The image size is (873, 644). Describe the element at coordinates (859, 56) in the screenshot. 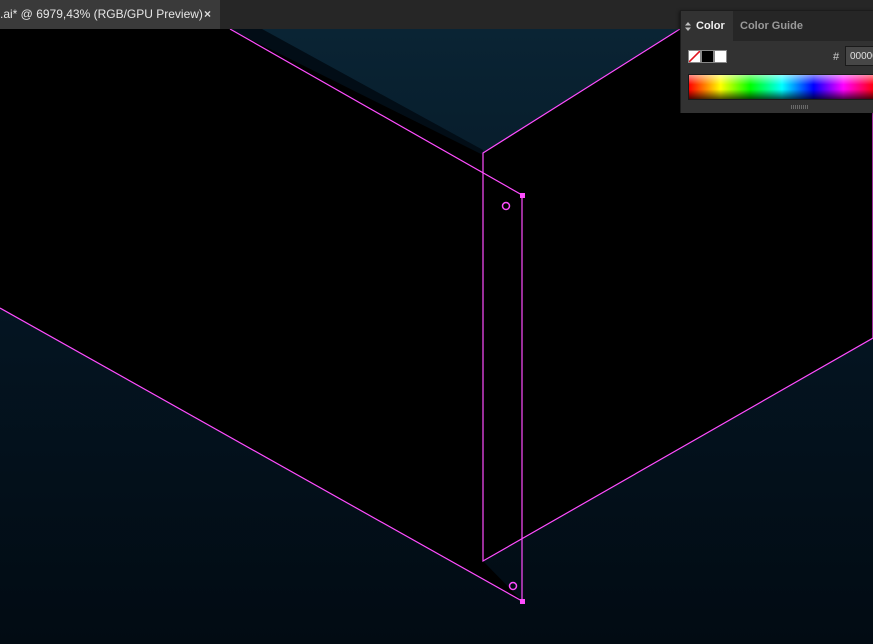

I see `hex-value-input: 000000` at that location.